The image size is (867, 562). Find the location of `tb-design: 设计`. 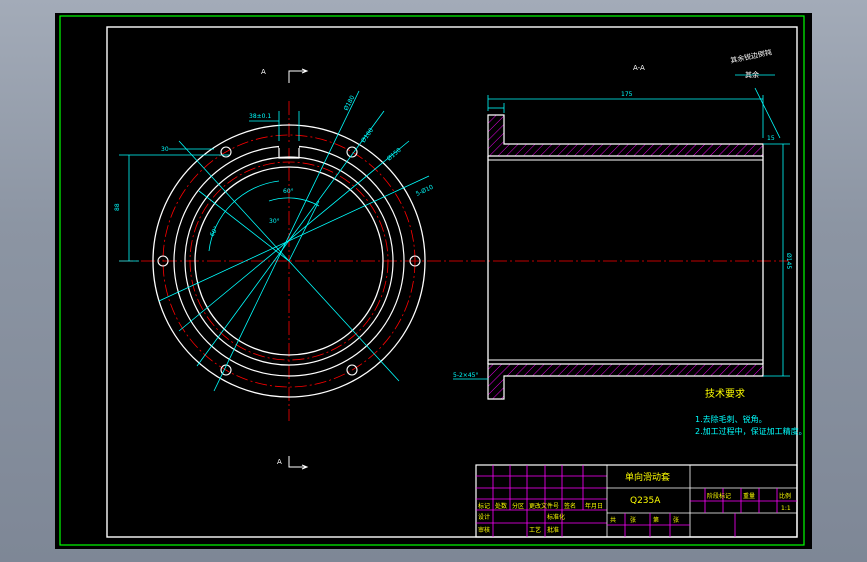

tb-design: 设计 is located at coordinates (484, 517).